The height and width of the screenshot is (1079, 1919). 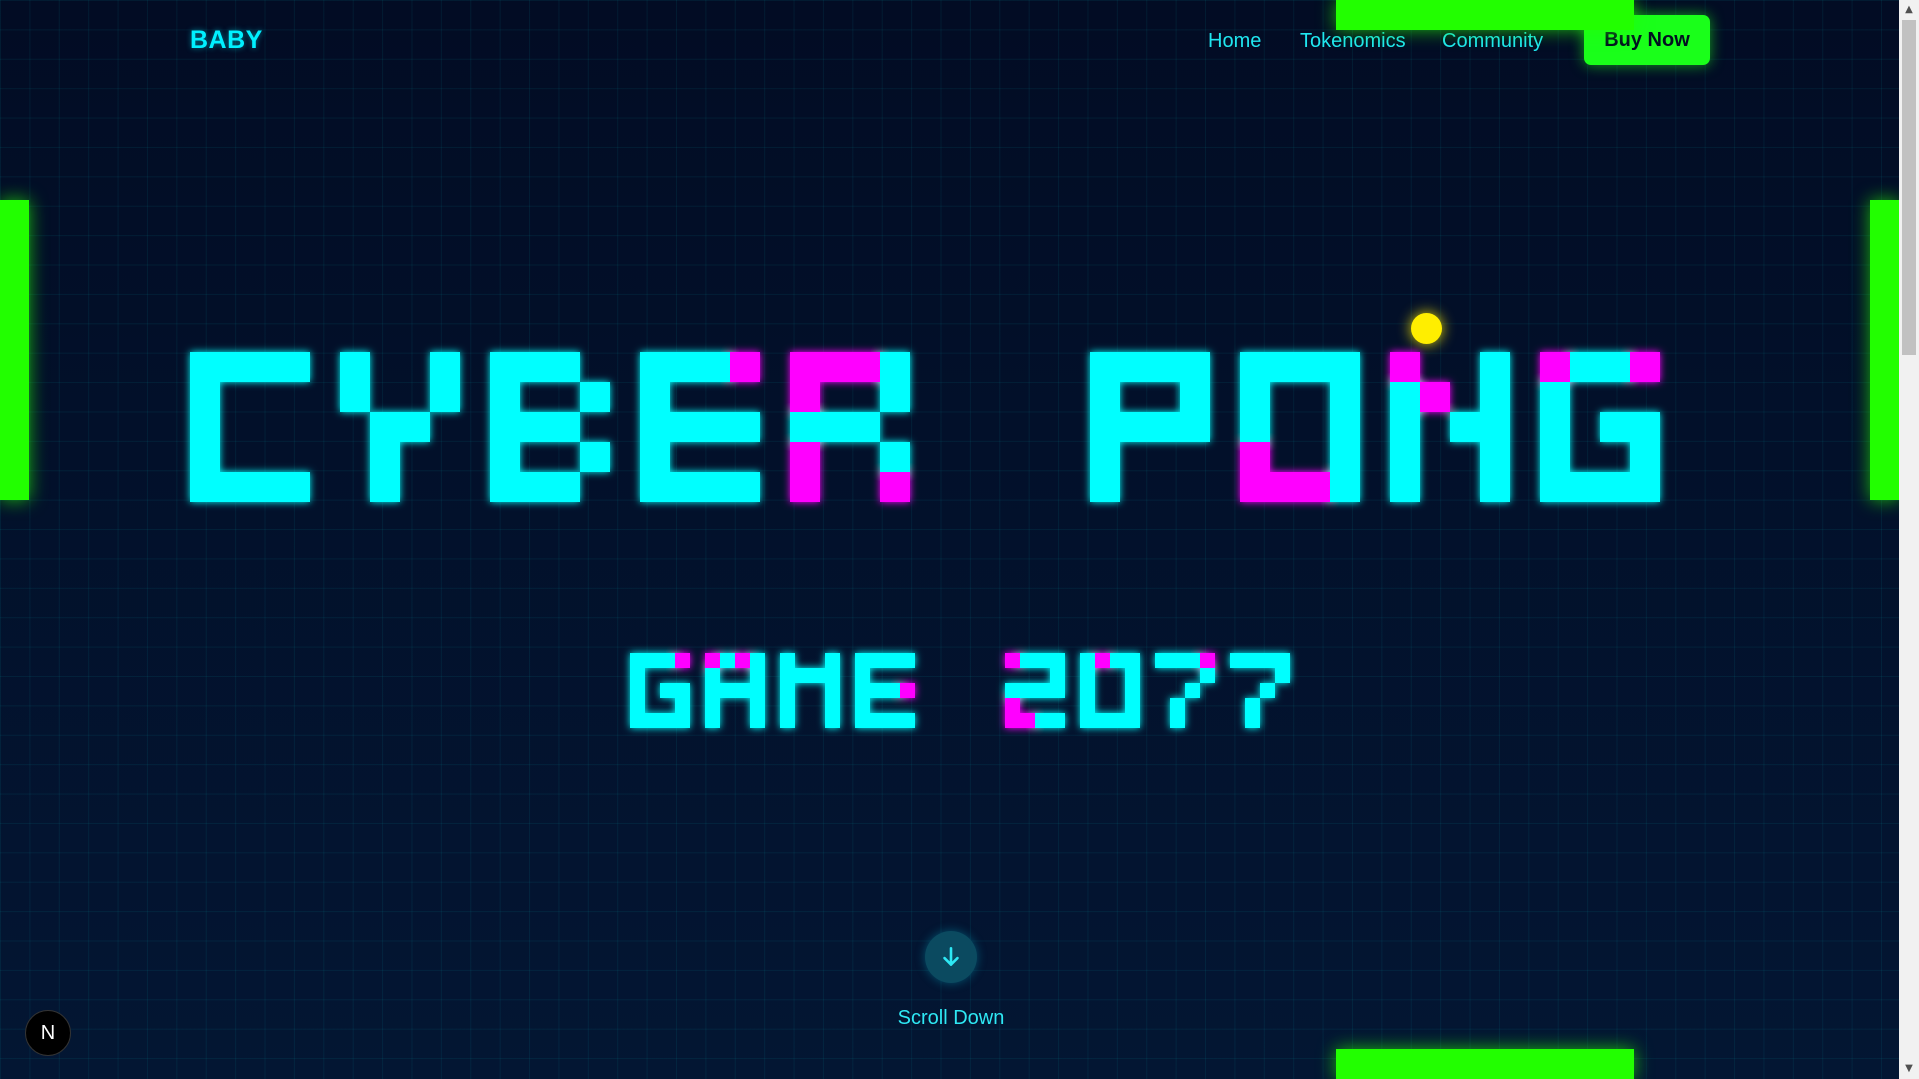 I want to click on hero-subtitle, so click(x=960, y=690).